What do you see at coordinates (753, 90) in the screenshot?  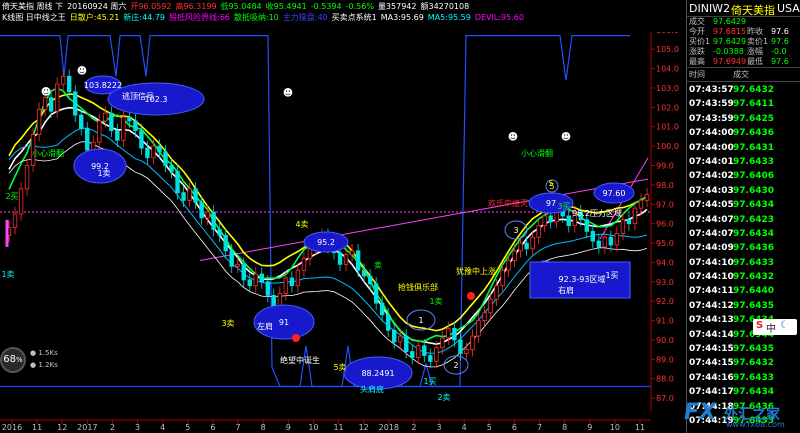 I see `tick-price: 97.6432` at bounding box center [753, 90].